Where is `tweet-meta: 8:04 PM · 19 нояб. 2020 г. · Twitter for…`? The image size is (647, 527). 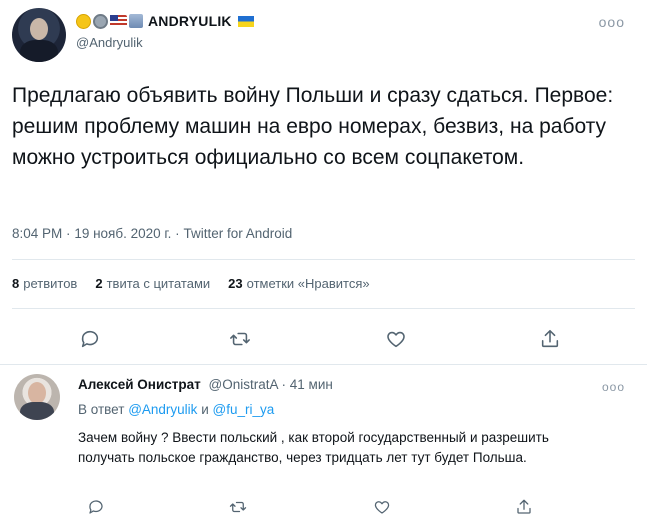
tweet-meta: 8:04 PM · 19 нояб. 2020 г. · Twitter for… is located at coordinates (152, 233).